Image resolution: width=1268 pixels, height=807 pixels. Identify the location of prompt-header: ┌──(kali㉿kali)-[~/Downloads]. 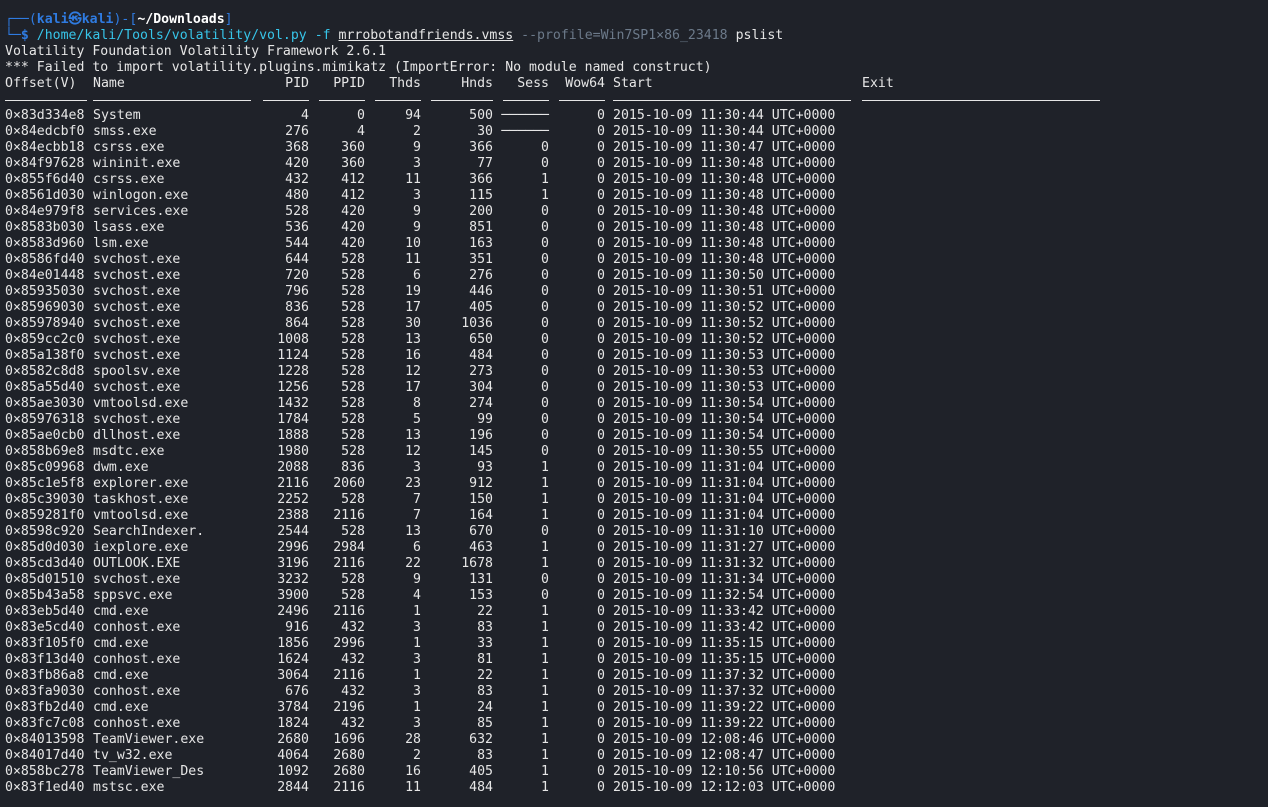
(636, 20).